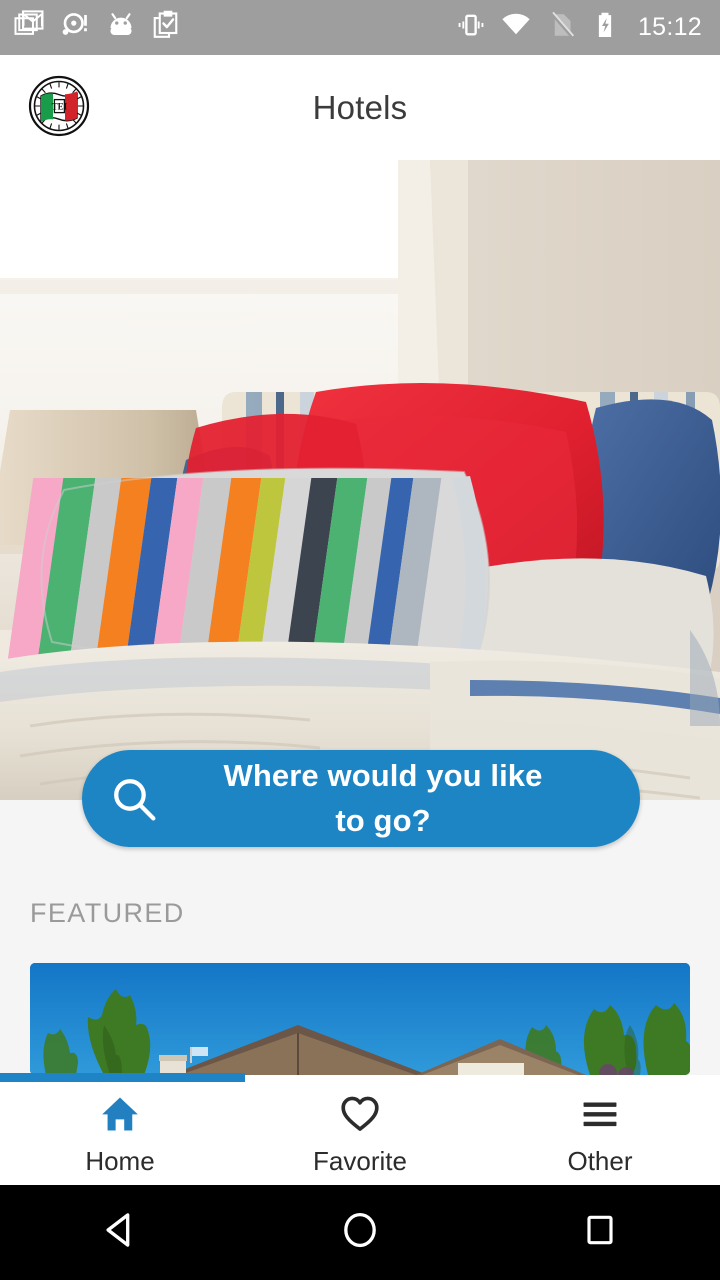  I want to click on page-title: Hotels, so click(360, 107).